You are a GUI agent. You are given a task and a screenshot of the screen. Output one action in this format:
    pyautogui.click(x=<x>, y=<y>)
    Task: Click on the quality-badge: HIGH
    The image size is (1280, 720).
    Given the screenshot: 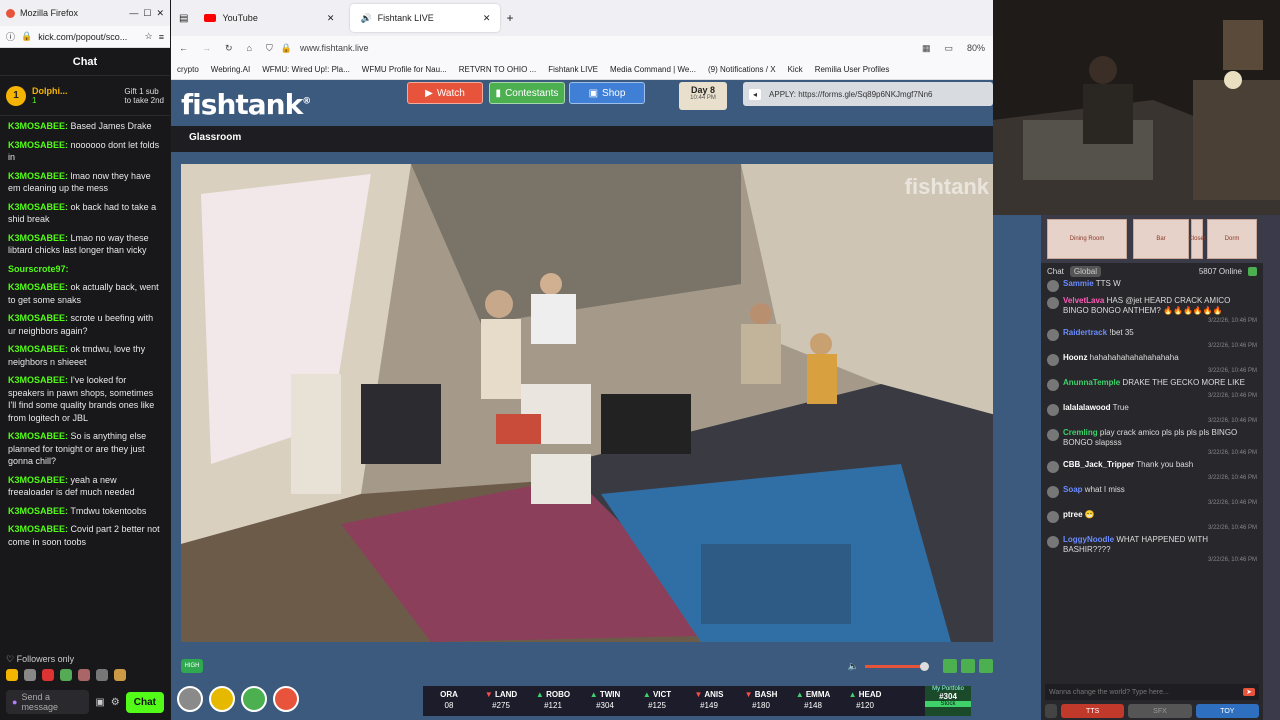 What is the action you would take?
    pyautogui.click(x=192, y=666)
    